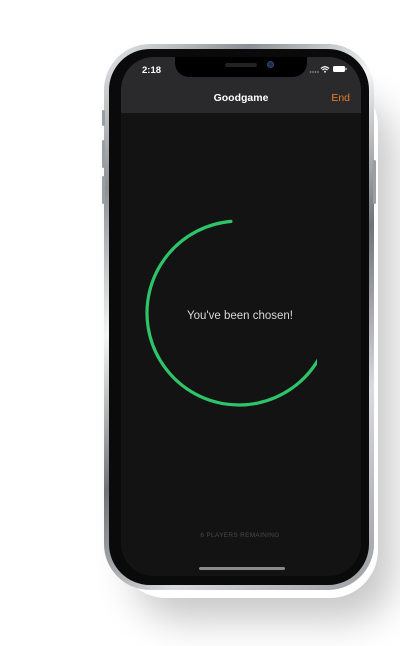 This screenshot has height=646, width=400. I want to click on status-icons, so click(328, 69).